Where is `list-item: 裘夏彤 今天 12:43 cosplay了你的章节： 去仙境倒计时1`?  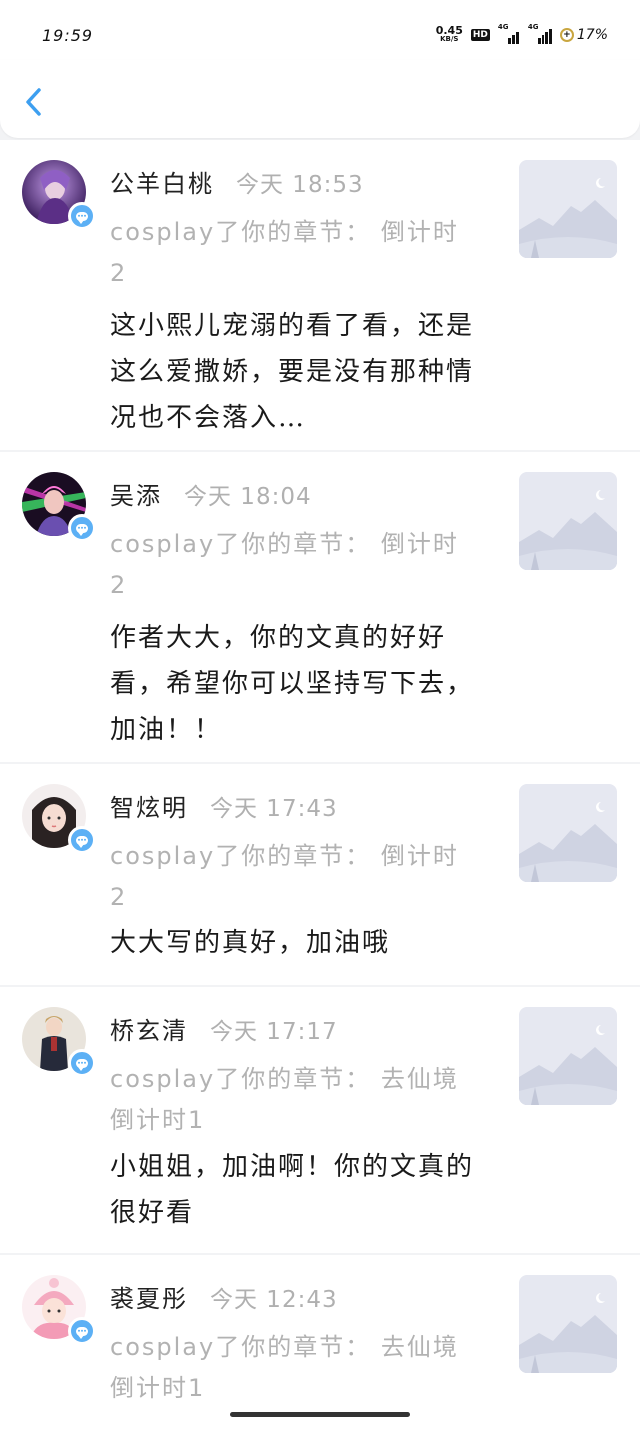 list-item: 裘夏彤 今天 12:43 cosplay了你的章节： 去仙境倒计时1 is located at coordinates (320, 1342).